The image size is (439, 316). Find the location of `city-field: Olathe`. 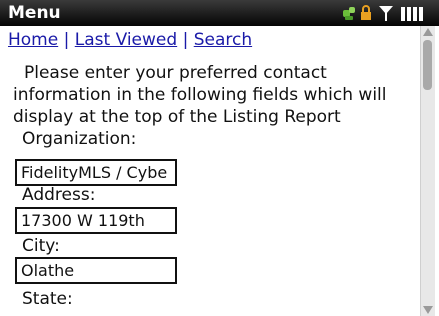

city-field: Olathe is located at coordinates (96, 270).